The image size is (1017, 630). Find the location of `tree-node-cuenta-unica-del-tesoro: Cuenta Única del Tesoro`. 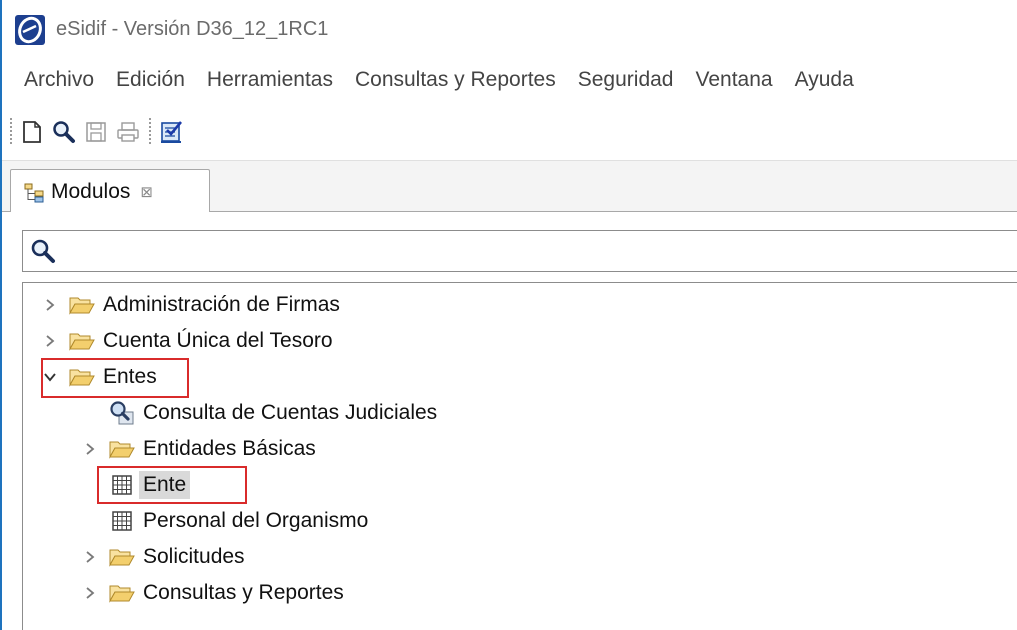

tree-node-cuenta-unica-del-tesoro: Cuenta Única del Tesoro is located at coordinates (187, 341).